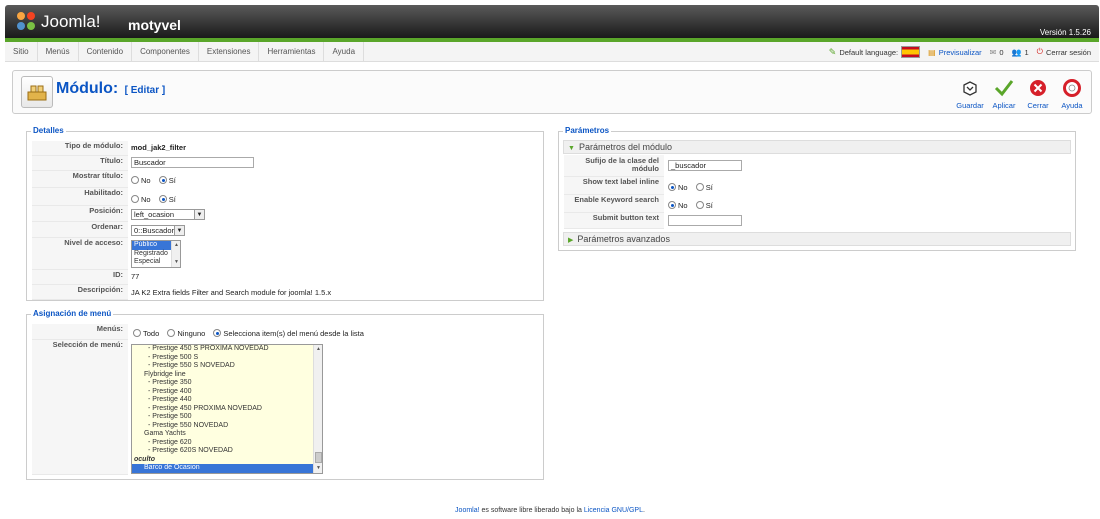  Describe the element at coordinates (1072, 93) in the screenshot. I see `help-button: Ayuda` at that location.